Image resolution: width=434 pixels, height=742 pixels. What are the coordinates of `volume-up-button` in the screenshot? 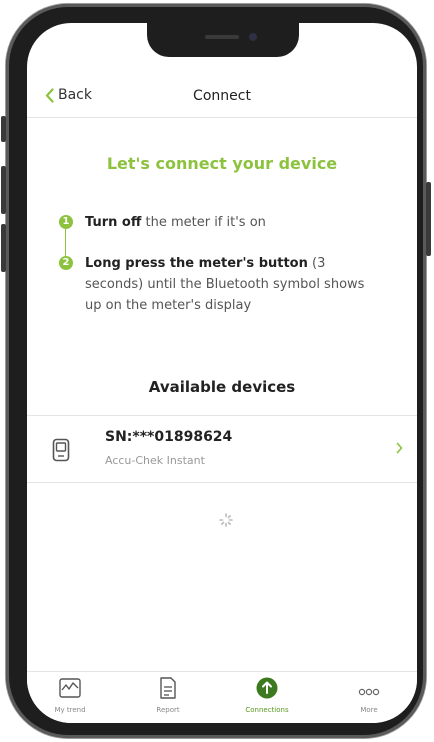 It's located at (3, 190).